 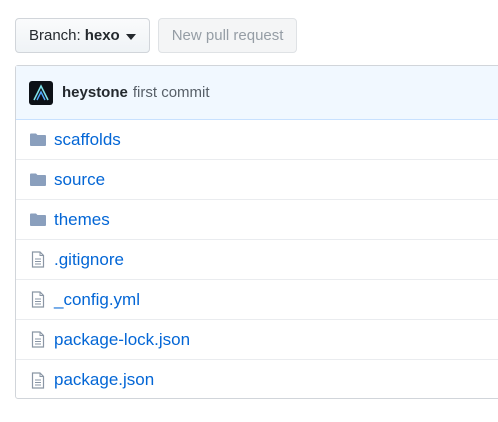 I want to click on branch-name-label: hexo, so click(x=102, y=35).